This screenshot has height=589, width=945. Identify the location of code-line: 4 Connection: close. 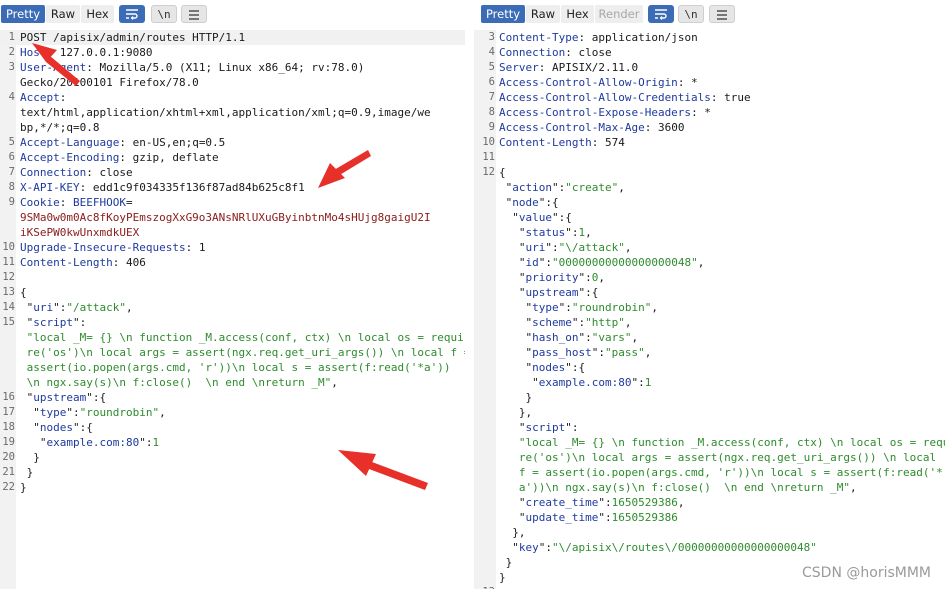
(709, 52).